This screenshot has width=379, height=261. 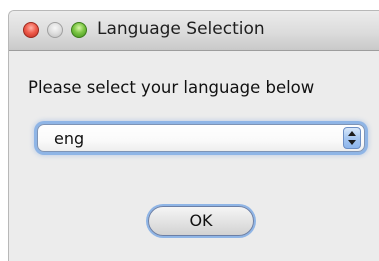 What do you see at coordinates (201, 221) in the screenshot?
I see `ok-button: OK` at bounding box center [201, 221].